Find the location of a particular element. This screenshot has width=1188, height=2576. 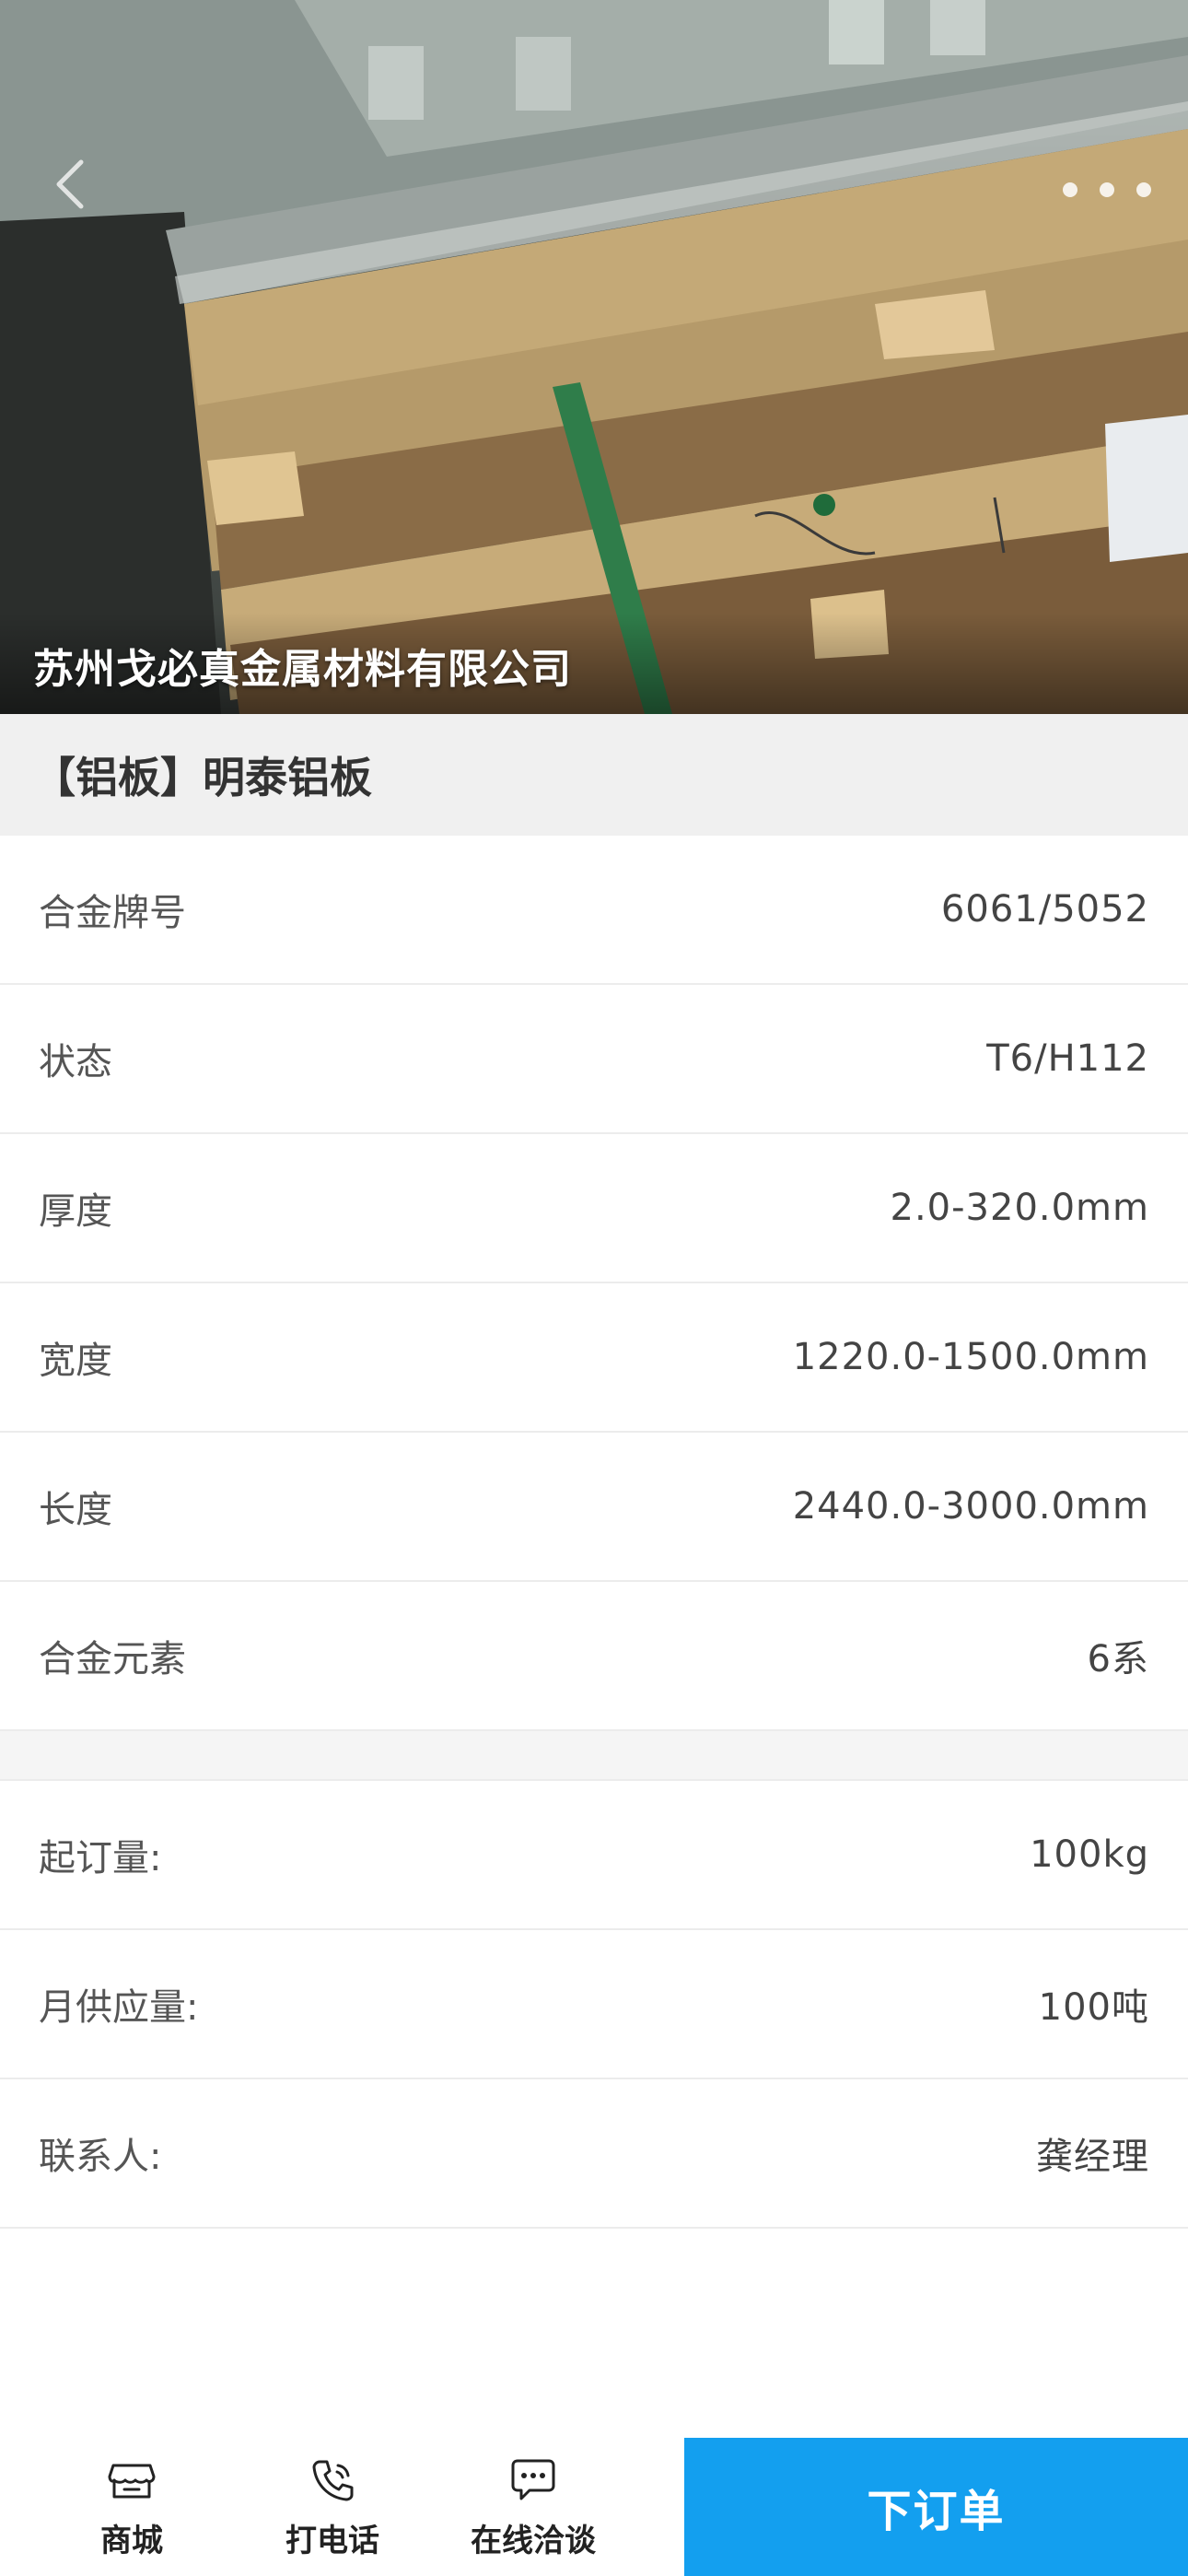

bottom-action-bar: 商城 打电话 在线洽谈 下订单 is located at coordinates (594, 2507).